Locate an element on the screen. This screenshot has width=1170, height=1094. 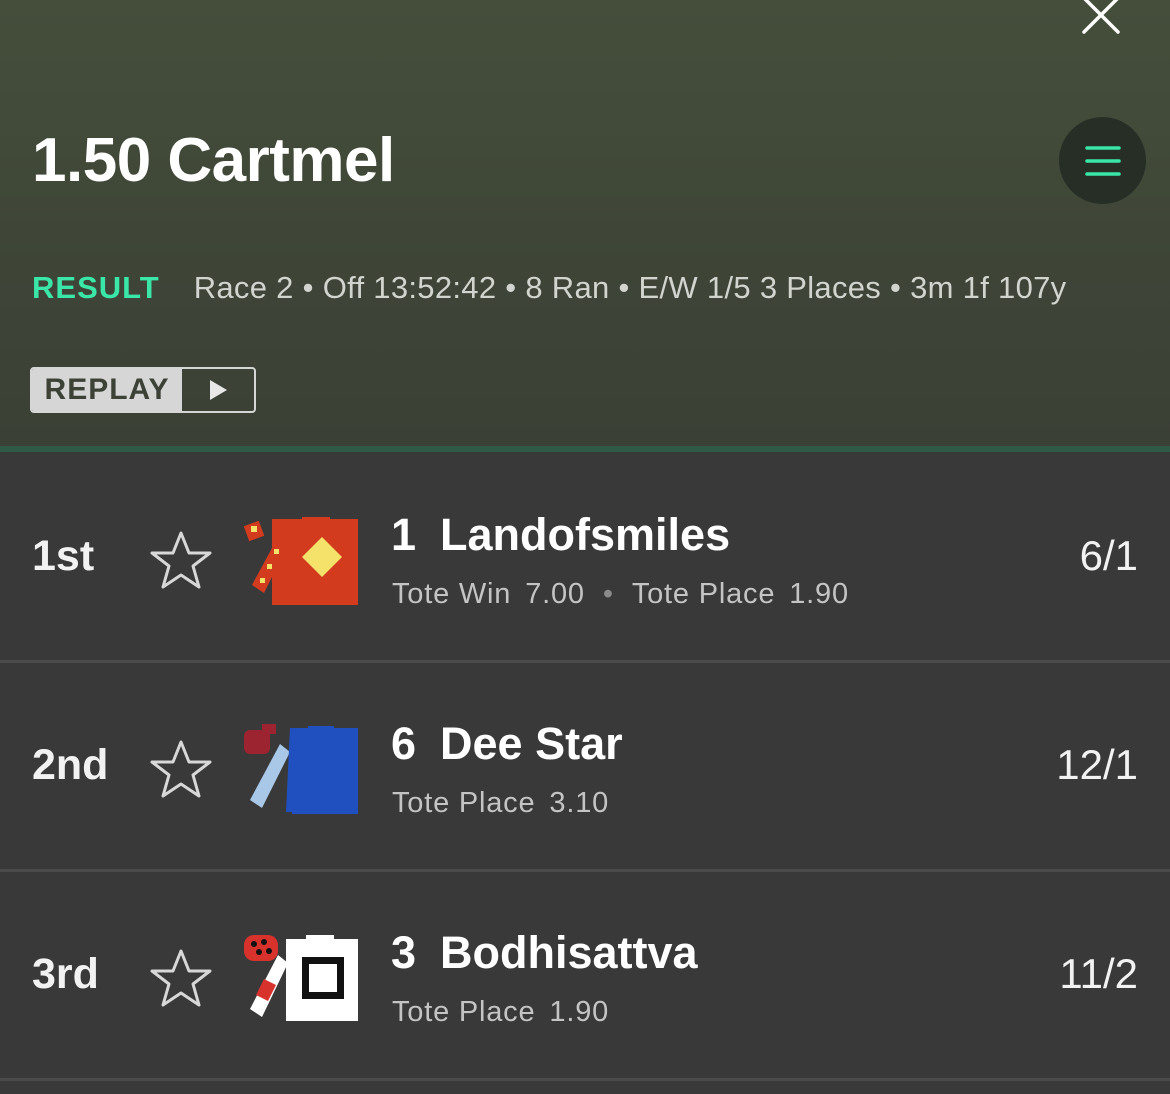
horse-name: 6 Dee Star is located at coordinates (507, 744).